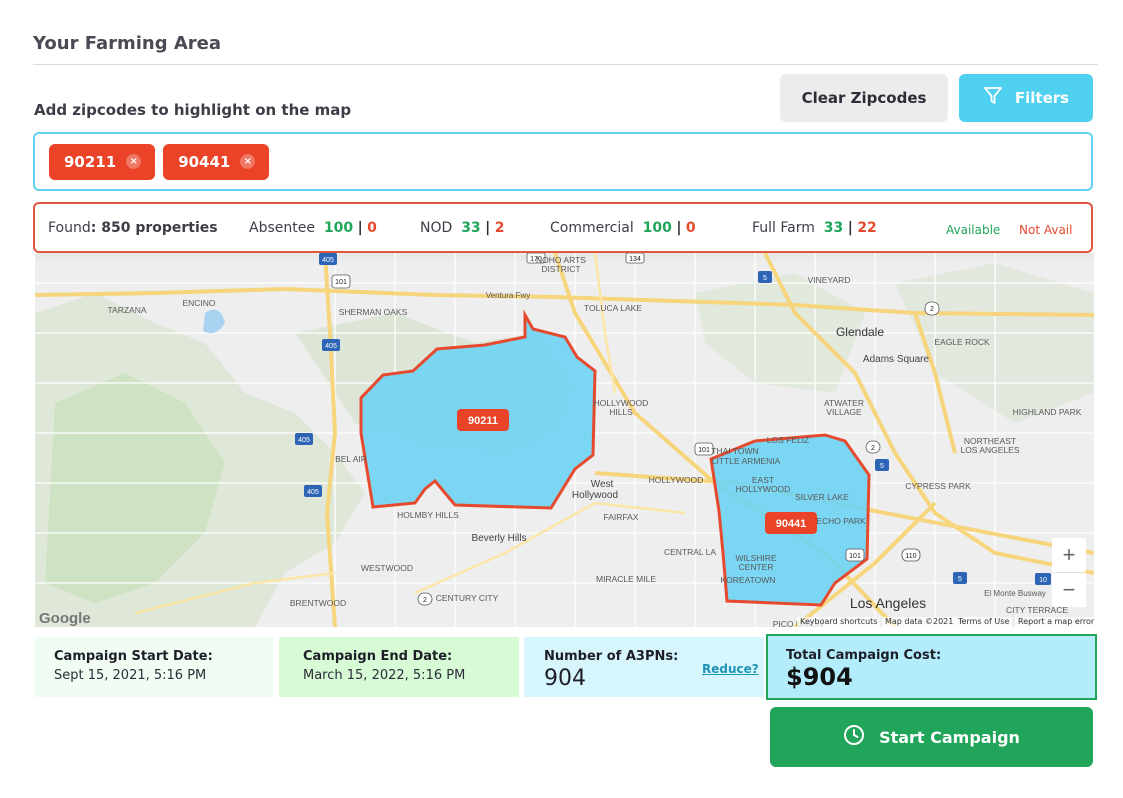 This screenshot has width=1123, height=798. I want to click on legend-not-available: Not Avail, so click(1046, 230).